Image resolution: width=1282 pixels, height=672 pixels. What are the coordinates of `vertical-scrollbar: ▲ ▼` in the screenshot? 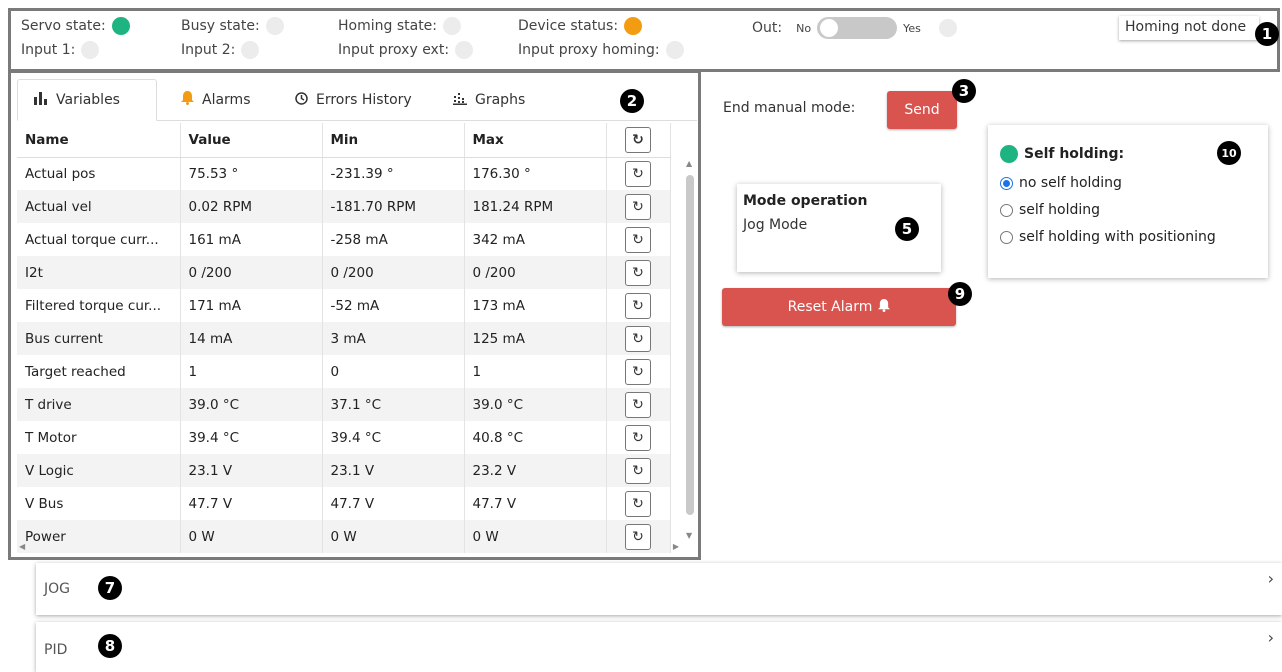 It's located at (690, 351).